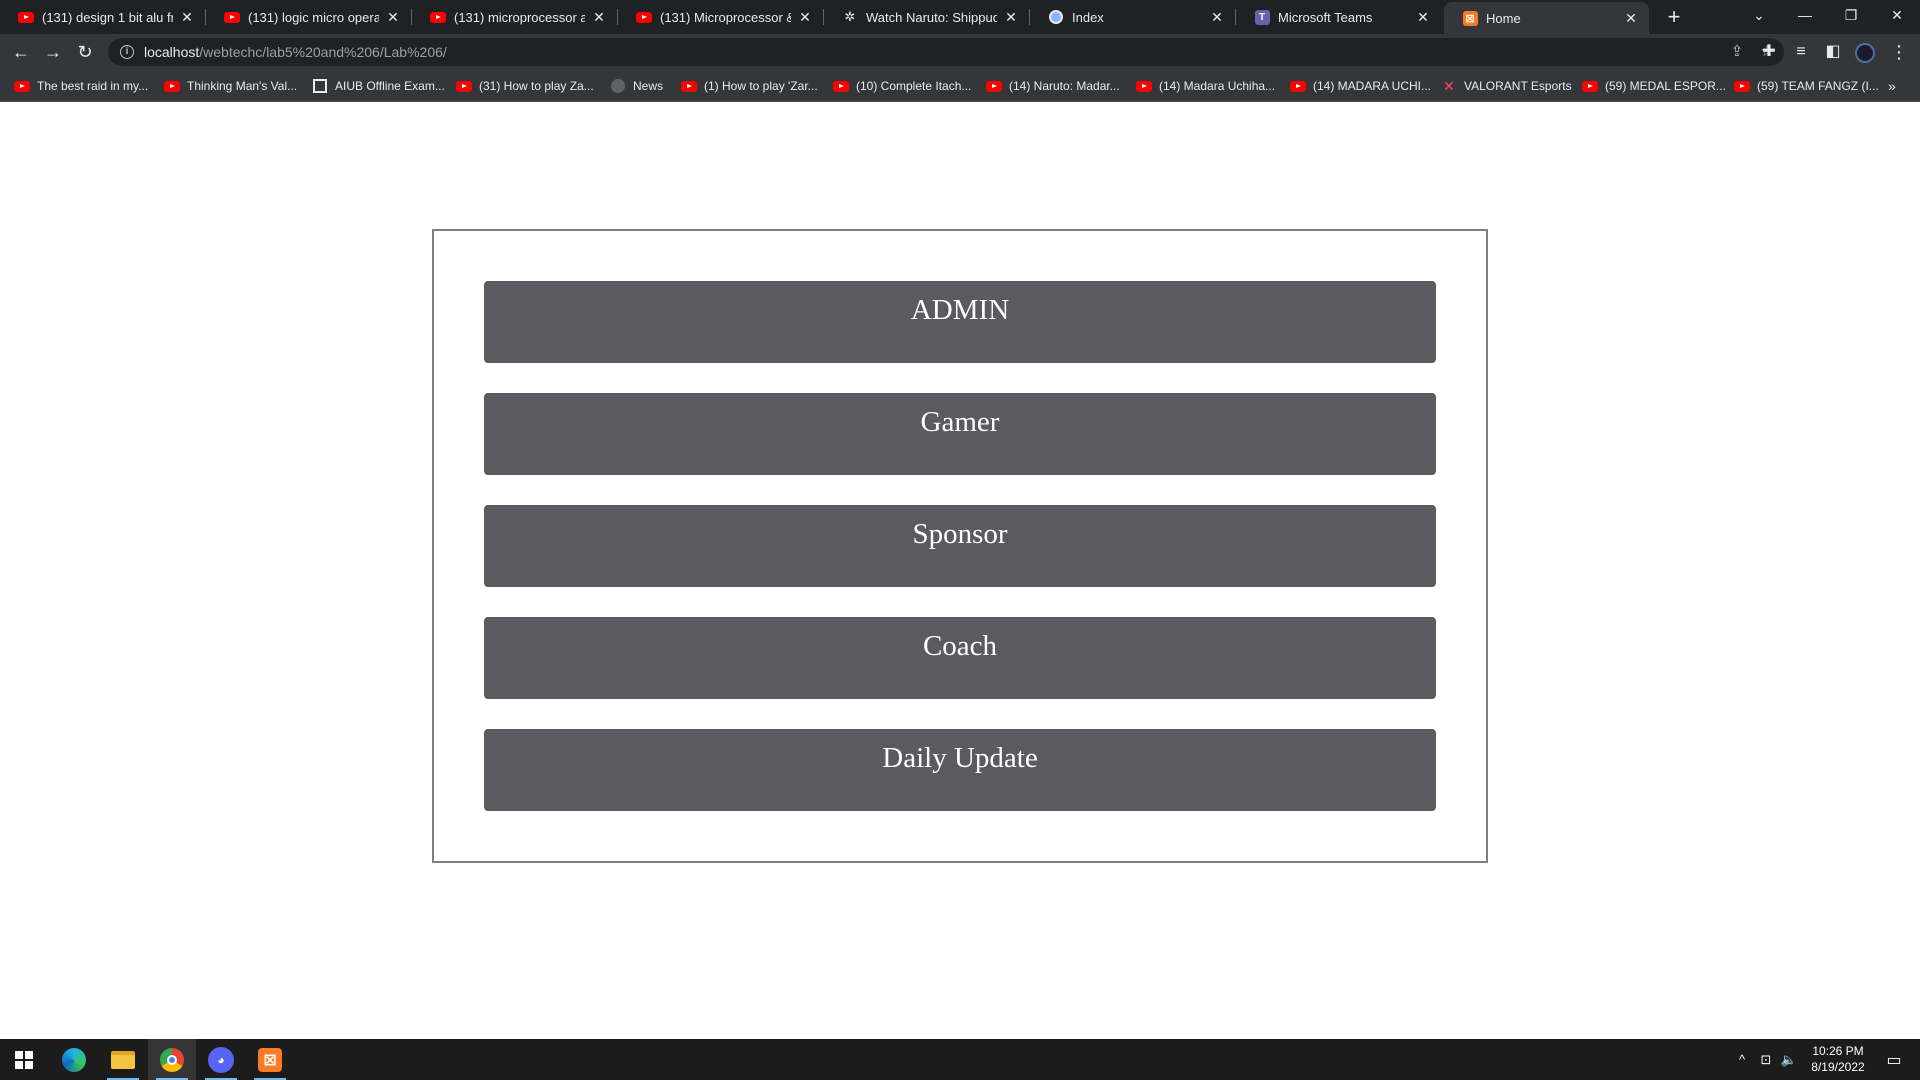  Describe the element at coordinates (1897, 15) in the screenshot. I see `close-window-button: ✕` at that location.